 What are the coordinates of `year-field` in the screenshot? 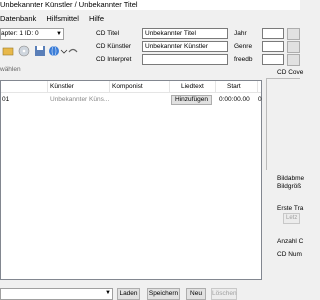 It's located at (273, 33).